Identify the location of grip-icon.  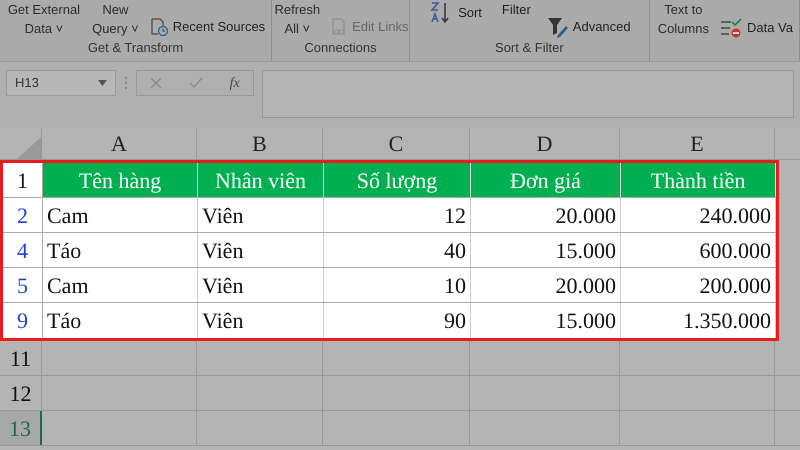
(126, 83).